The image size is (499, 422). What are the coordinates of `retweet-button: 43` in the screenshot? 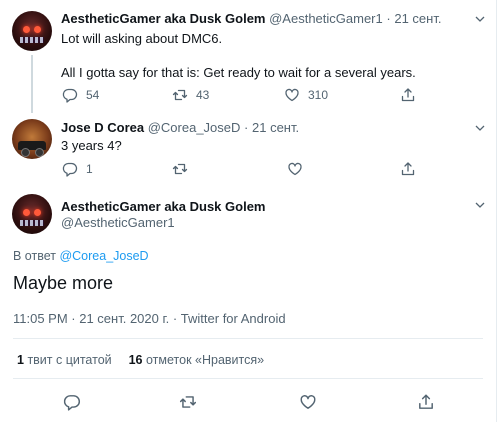 It's located at (190, 95).